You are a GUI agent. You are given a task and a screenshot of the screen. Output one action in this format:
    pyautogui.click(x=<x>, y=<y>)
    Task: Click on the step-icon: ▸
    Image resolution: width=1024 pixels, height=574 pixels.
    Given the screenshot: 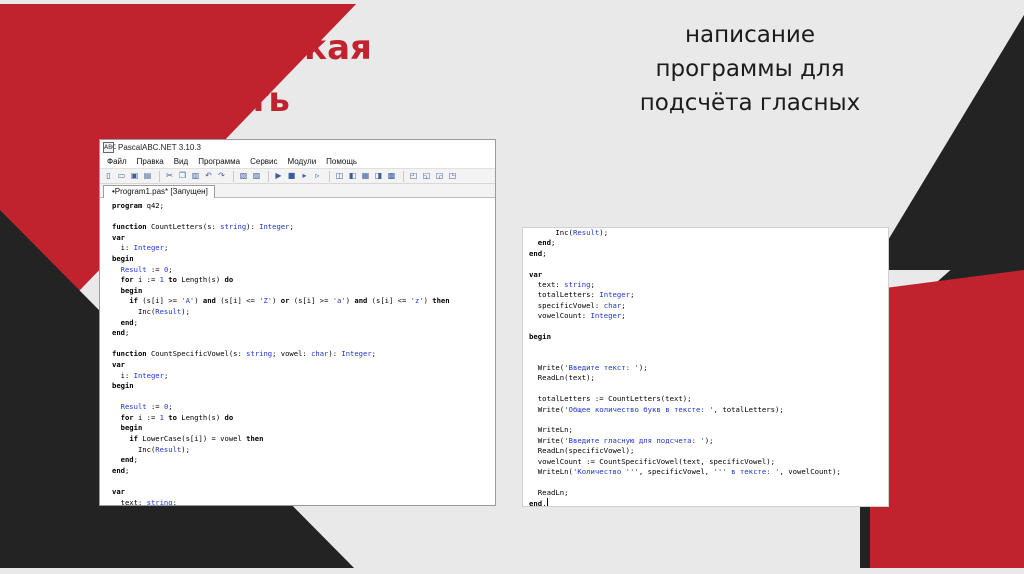 What is the action you would take?
    pyautogui.click(x=304, y=176)
    